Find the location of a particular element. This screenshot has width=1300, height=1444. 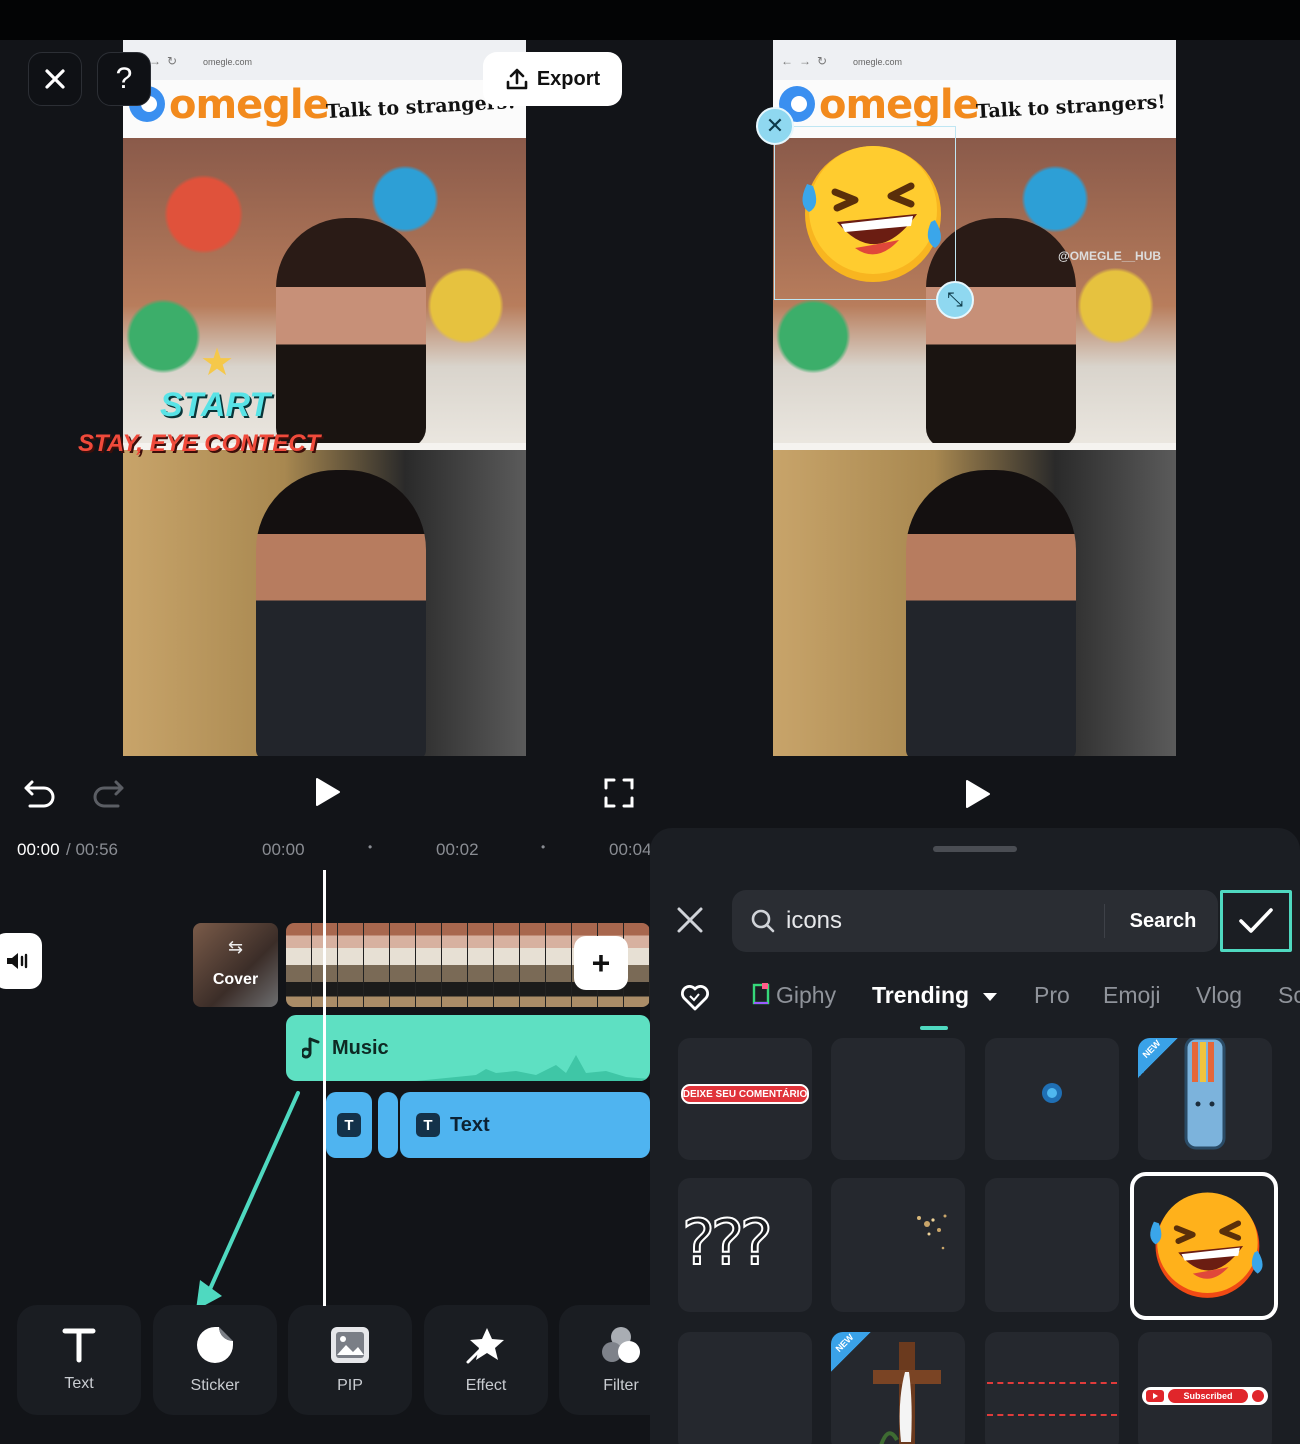

eye-contact-text-overlay: STAY, EYE CONTECT is located at coordinates (199, 444).